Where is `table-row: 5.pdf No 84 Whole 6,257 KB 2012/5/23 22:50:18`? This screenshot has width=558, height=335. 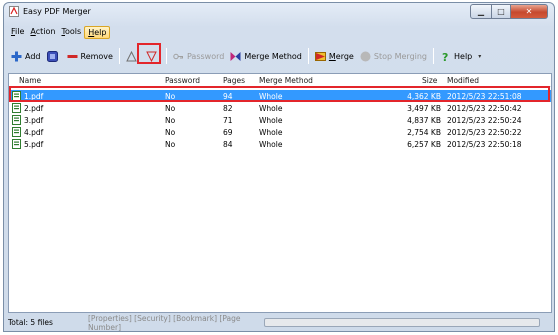 table-row: 5.pdf No 84 Whole 6,257 KB 2012/5/23 22:50:18 is located at coordinates (280, 144).